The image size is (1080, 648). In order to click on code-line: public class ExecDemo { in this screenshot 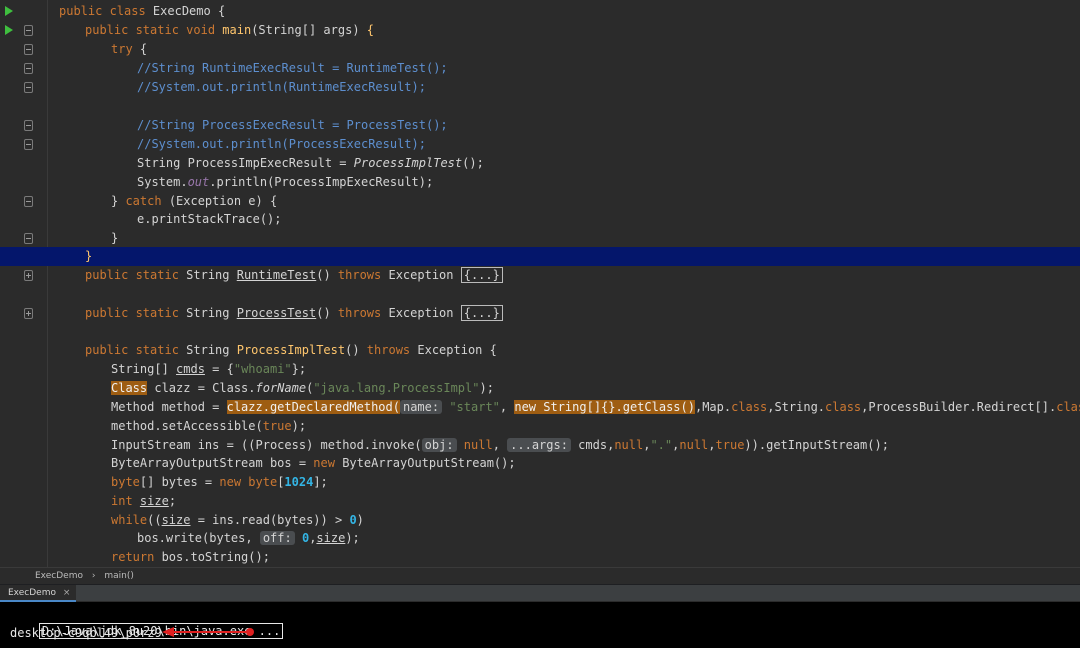, I will do `click(136, 11)`.